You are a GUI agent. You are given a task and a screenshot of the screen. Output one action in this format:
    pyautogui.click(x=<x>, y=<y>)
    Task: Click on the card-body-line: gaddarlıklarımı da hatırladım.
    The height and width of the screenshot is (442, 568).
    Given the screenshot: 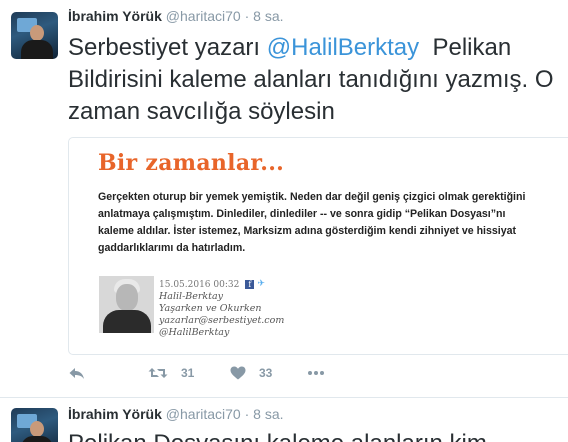 What is the action you would take?
    pyautogui.click(x=172, y=248)
    